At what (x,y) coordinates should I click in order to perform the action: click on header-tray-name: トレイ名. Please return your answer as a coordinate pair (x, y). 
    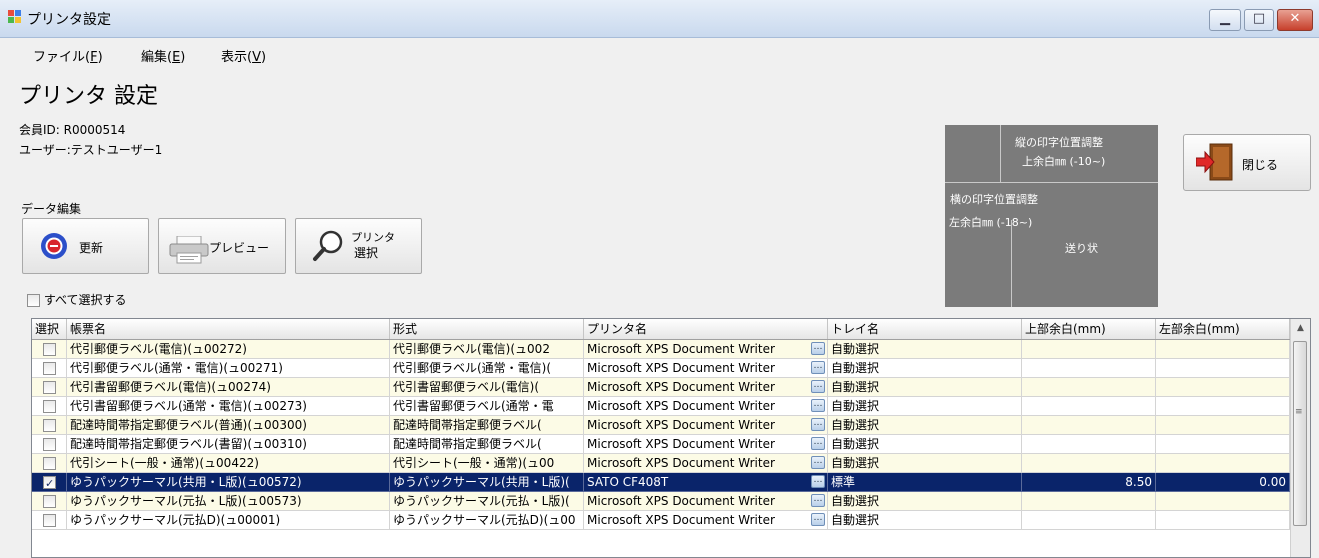
    Looking at the image, I should click on (925, 329).